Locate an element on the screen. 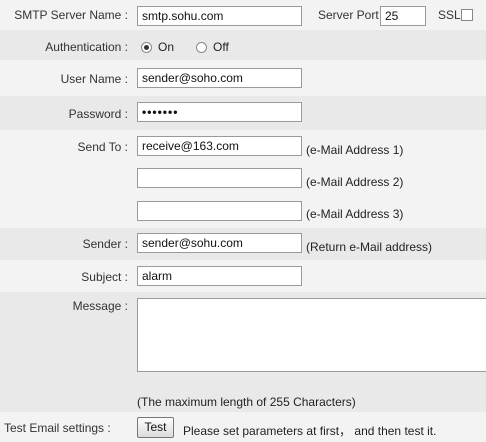 This screenshot has height=442, width=486. sender-note: (Return e-Mail address) is located at coordinates (369, 247).